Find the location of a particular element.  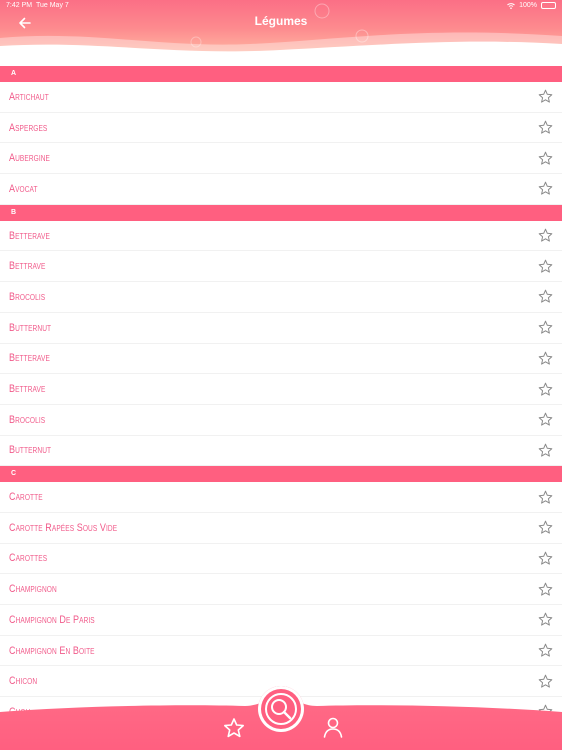

wifi-icon is located at coordinates (511, 5).